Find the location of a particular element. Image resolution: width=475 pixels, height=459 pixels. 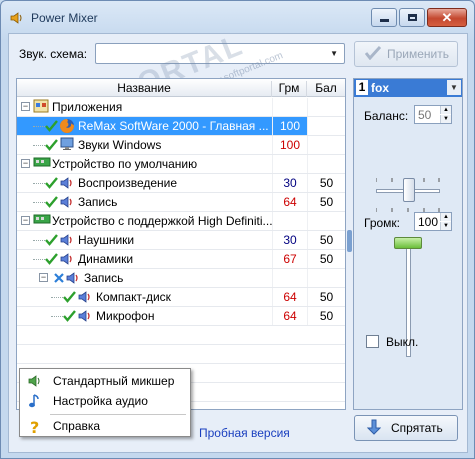

disabled-cross-icon is located at coordinates (59, 279).